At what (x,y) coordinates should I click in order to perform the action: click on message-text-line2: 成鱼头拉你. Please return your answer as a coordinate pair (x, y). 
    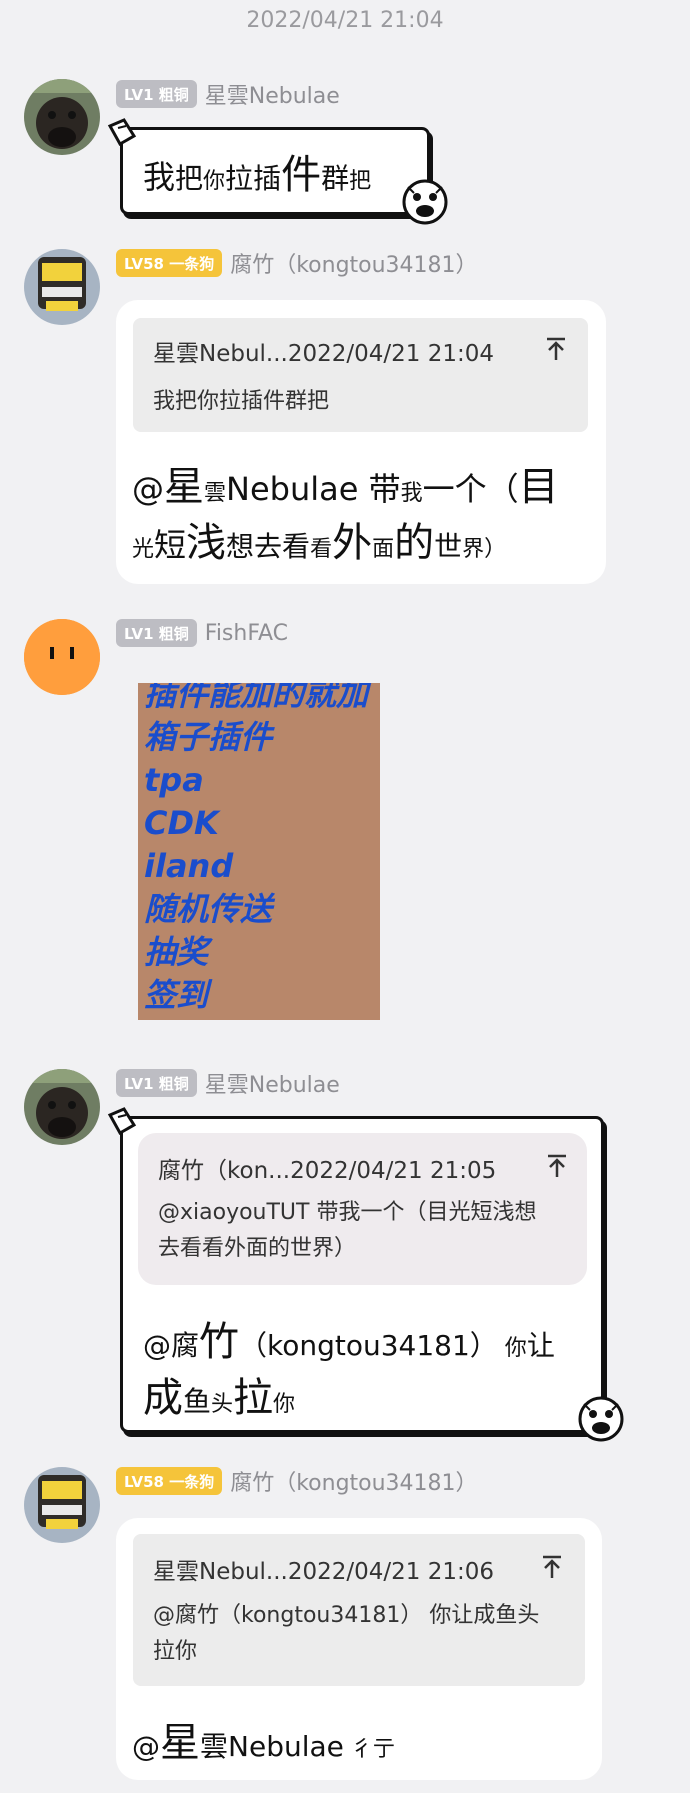
    Looking at the image, I should click on (219, 1398).